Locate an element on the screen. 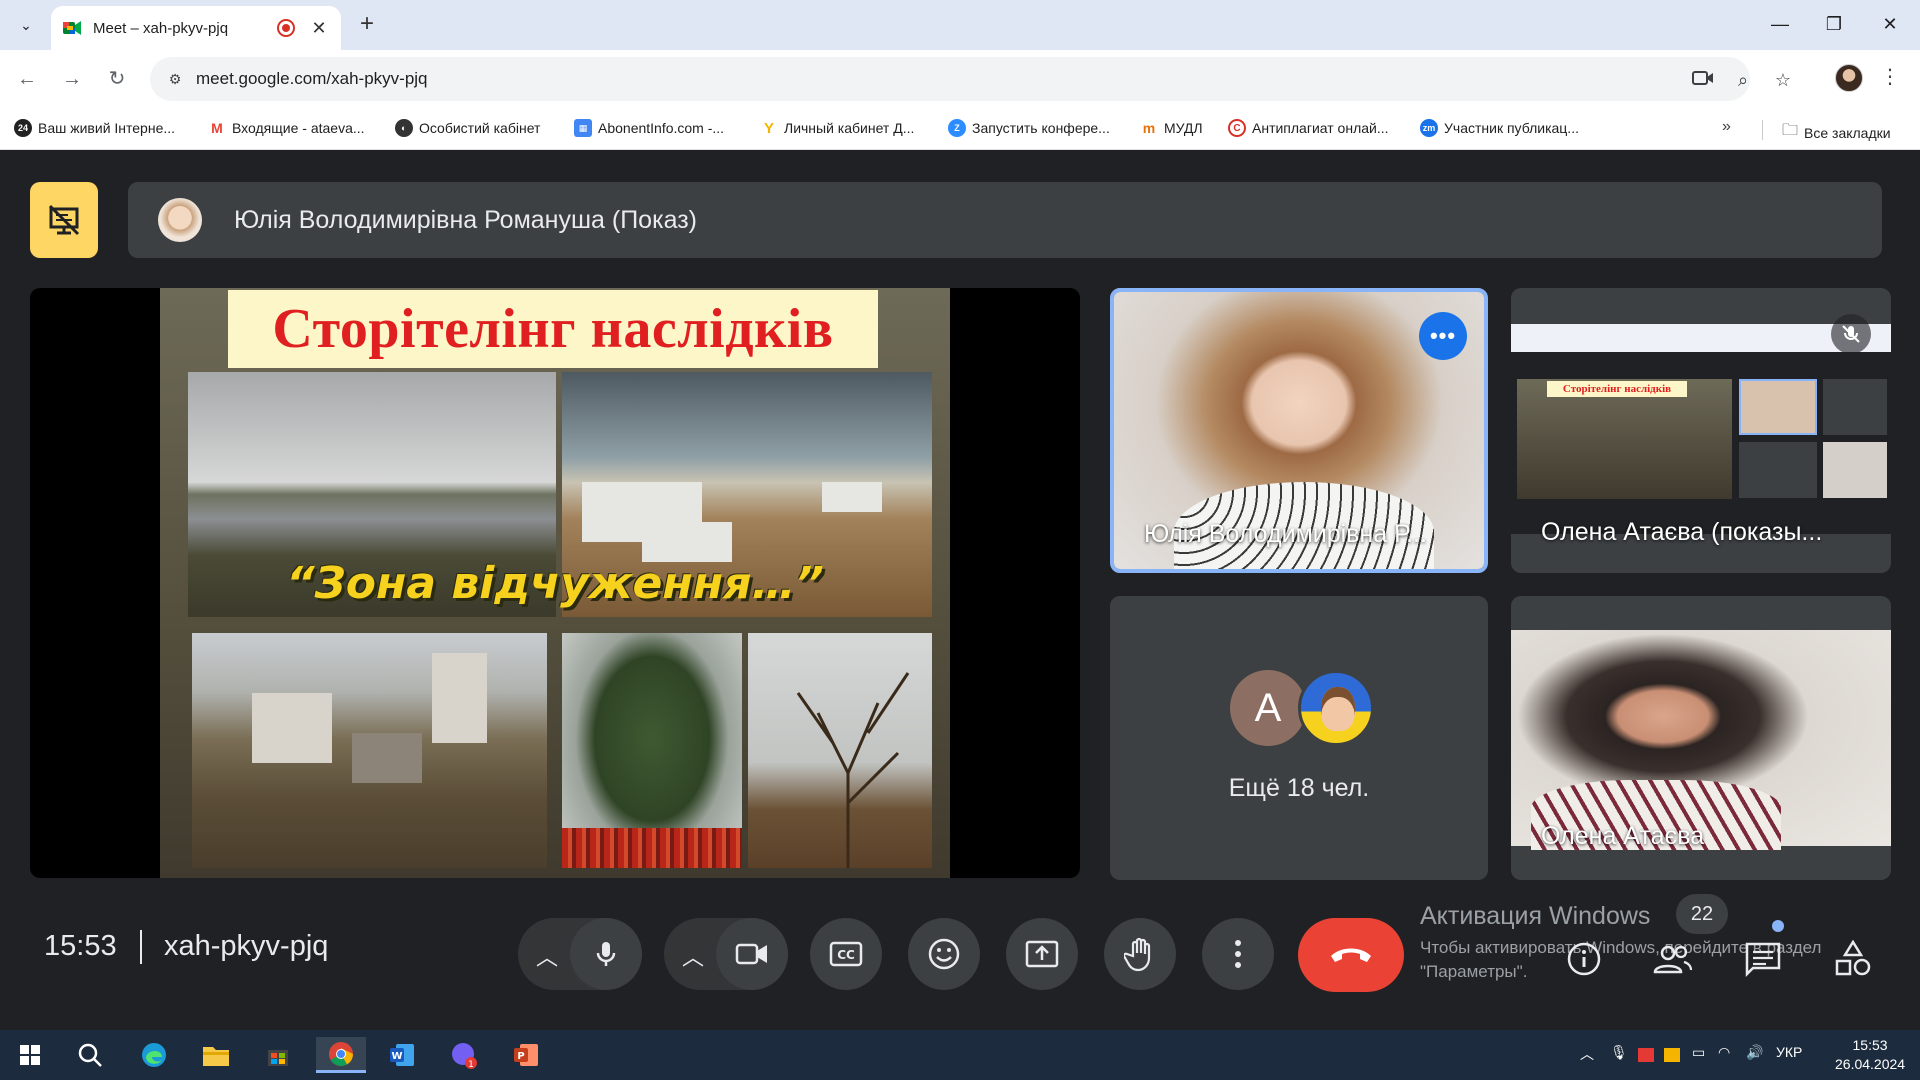 Image resolution: width=1920 pixels, height=1080 pixels. bookmark-star-icon: ☆ is located at coordinates (1783, 80).